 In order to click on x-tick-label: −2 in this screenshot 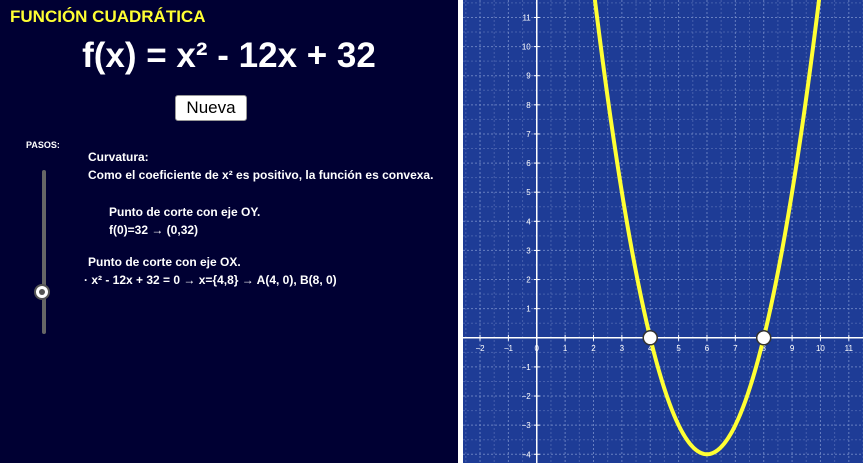, I will do `click(480, 348)`.